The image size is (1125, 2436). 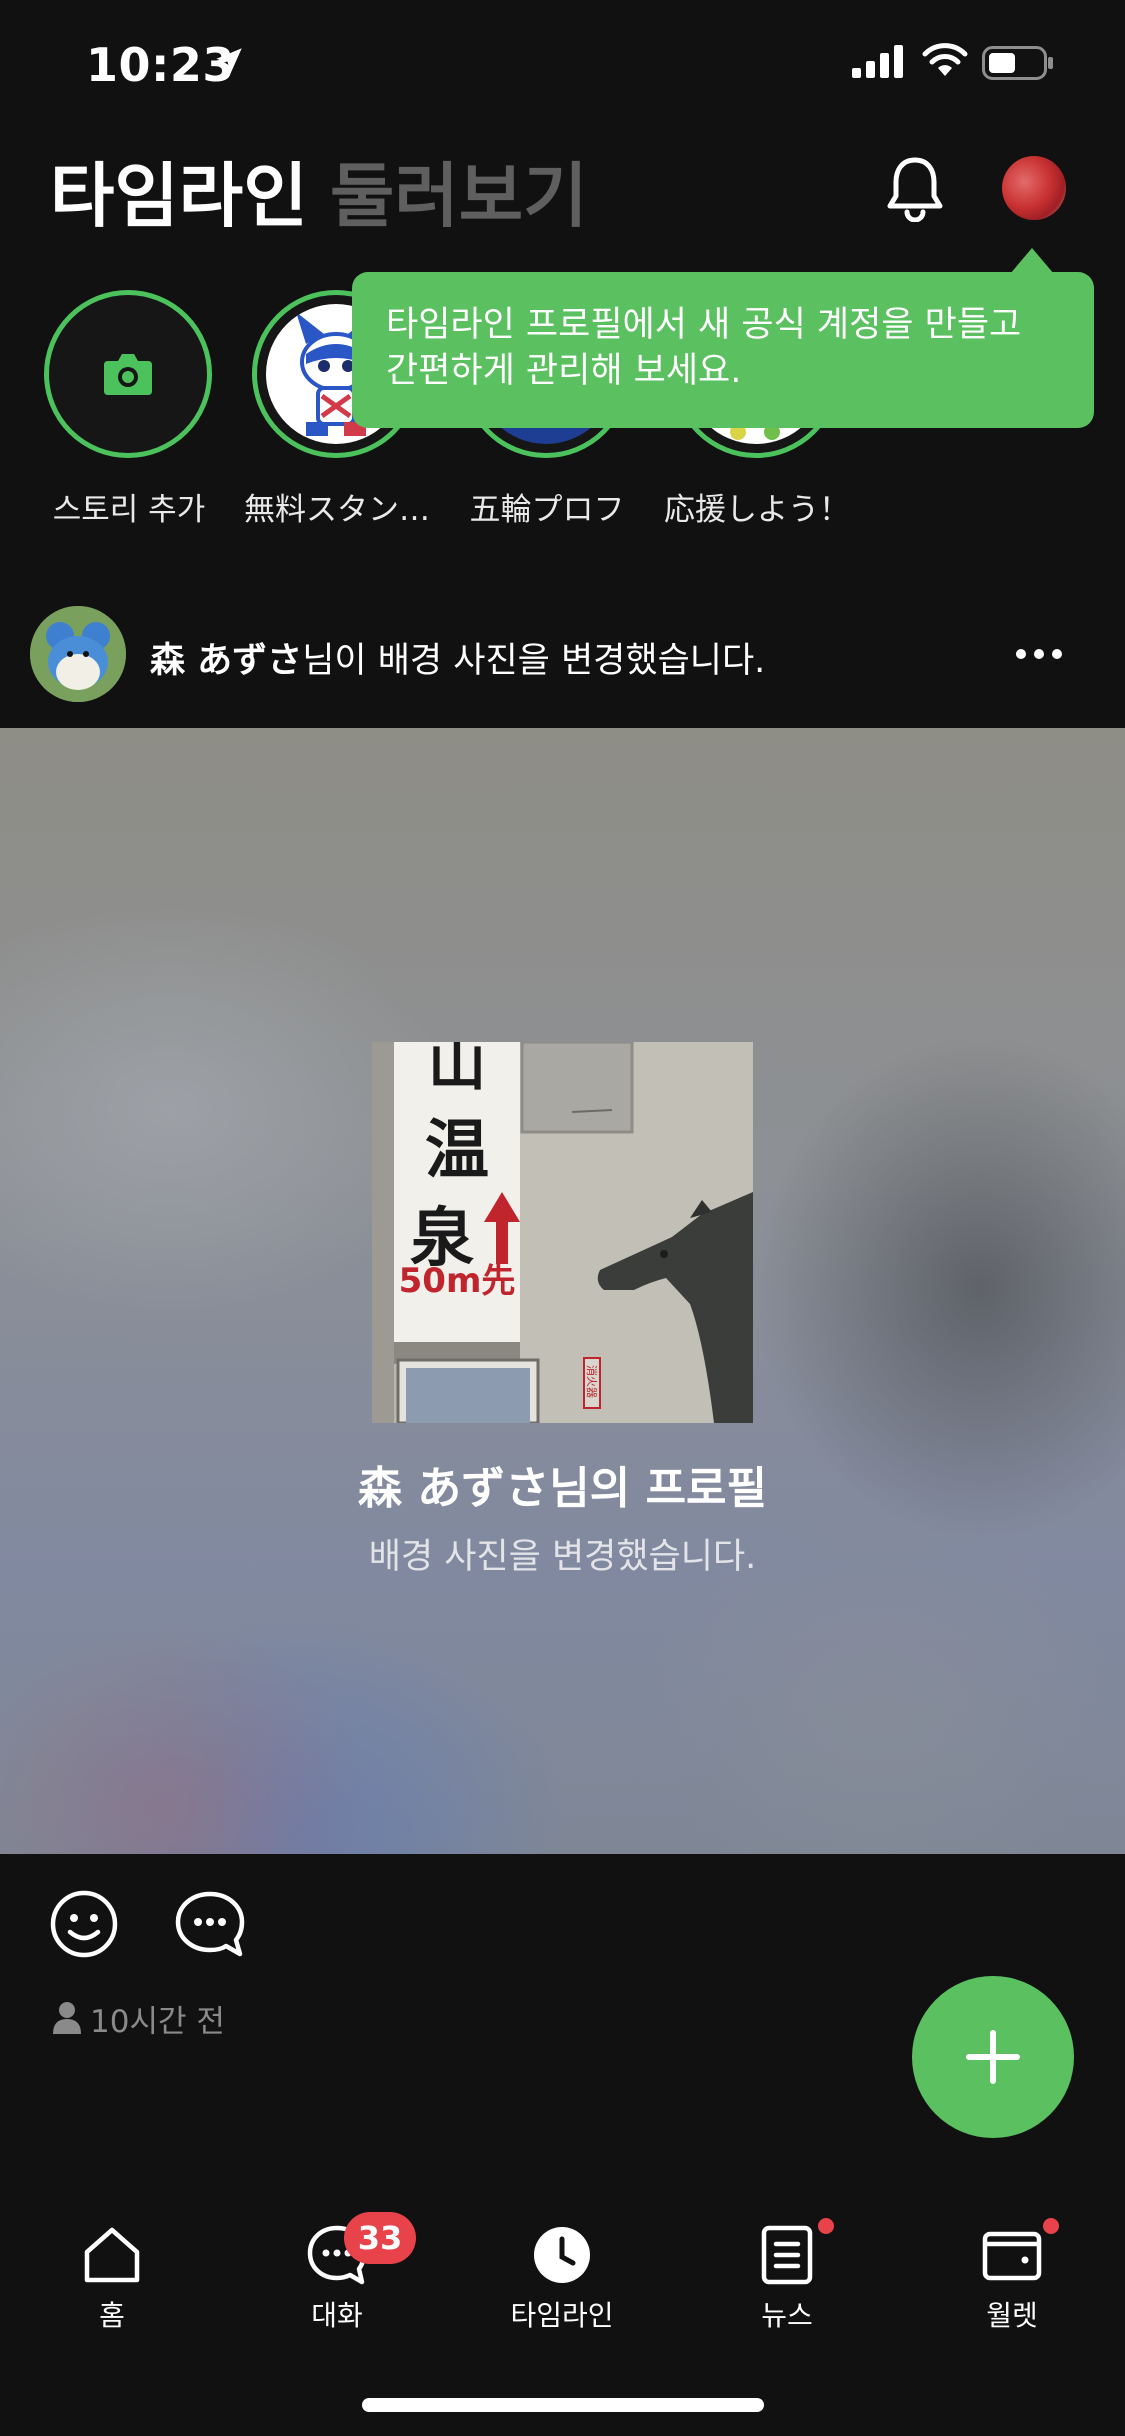 I want to click on create-post-button, so click(x=993, y=2057).